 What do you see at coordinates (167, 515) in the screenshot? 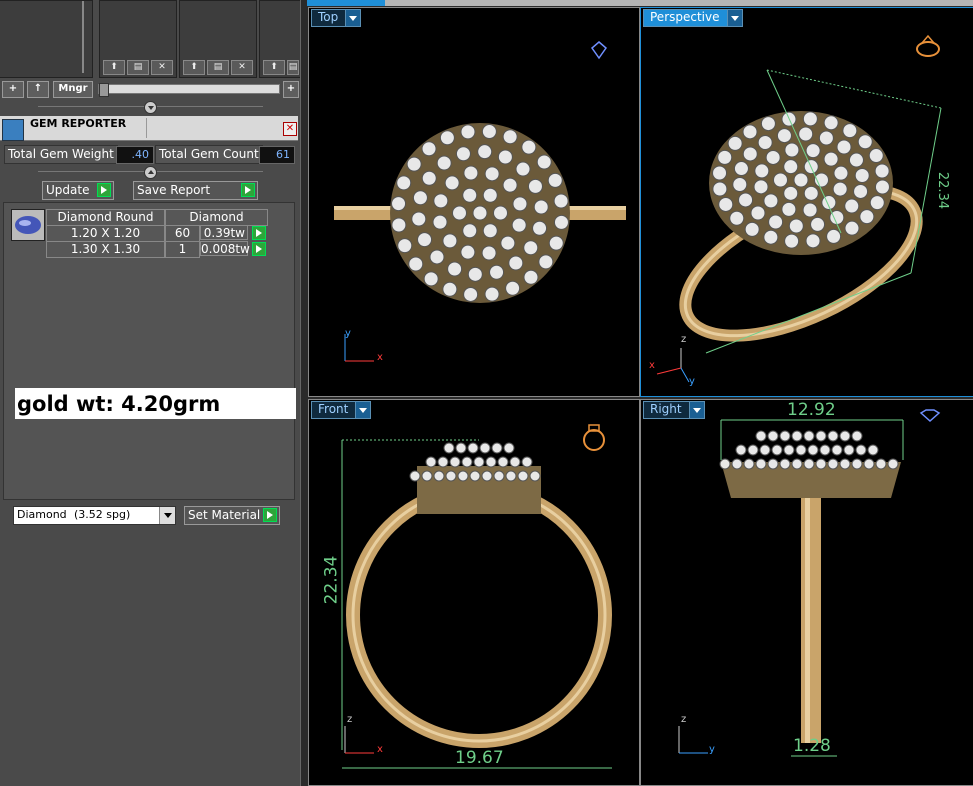
I see `chevron-down-icon` at bounding box center [167, 515].